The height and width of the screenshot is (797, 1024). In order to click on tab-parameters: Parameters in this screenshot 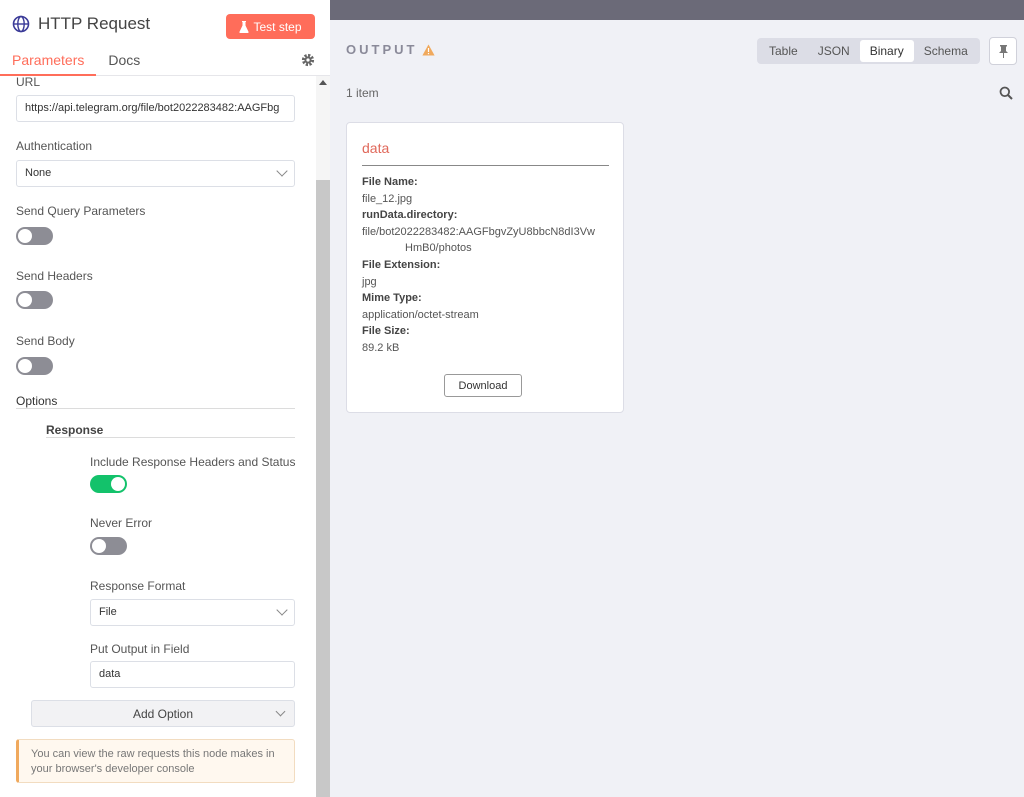, I will do `click(48, 61)`.